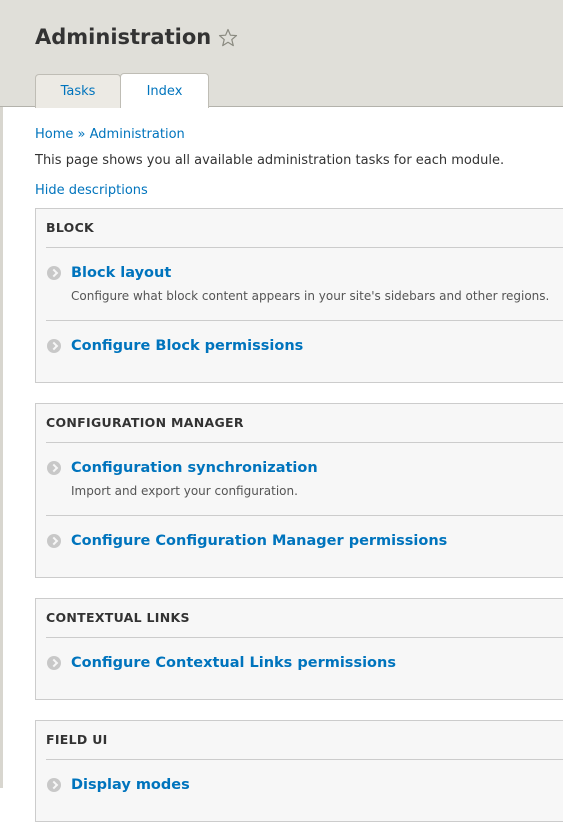 The height and width of the screenshot is (822, 563). What do you see at coordinates (164, 90) in the screenshot?
I see `tab-index: Index` at bounding box center [164, 90].